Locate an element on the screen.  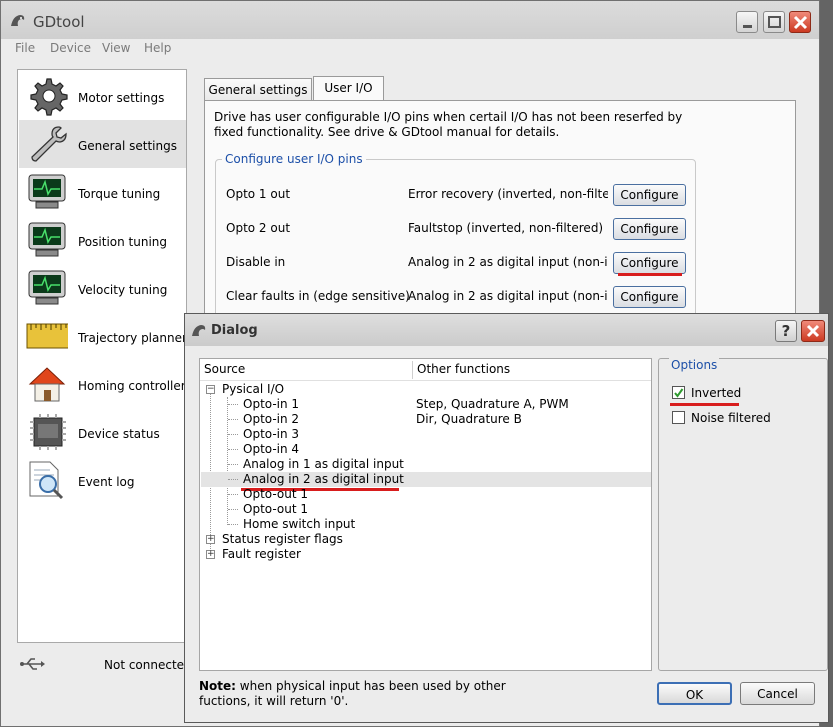
tree-node-status-register: Status register flags is located at coordinates (282, 539).